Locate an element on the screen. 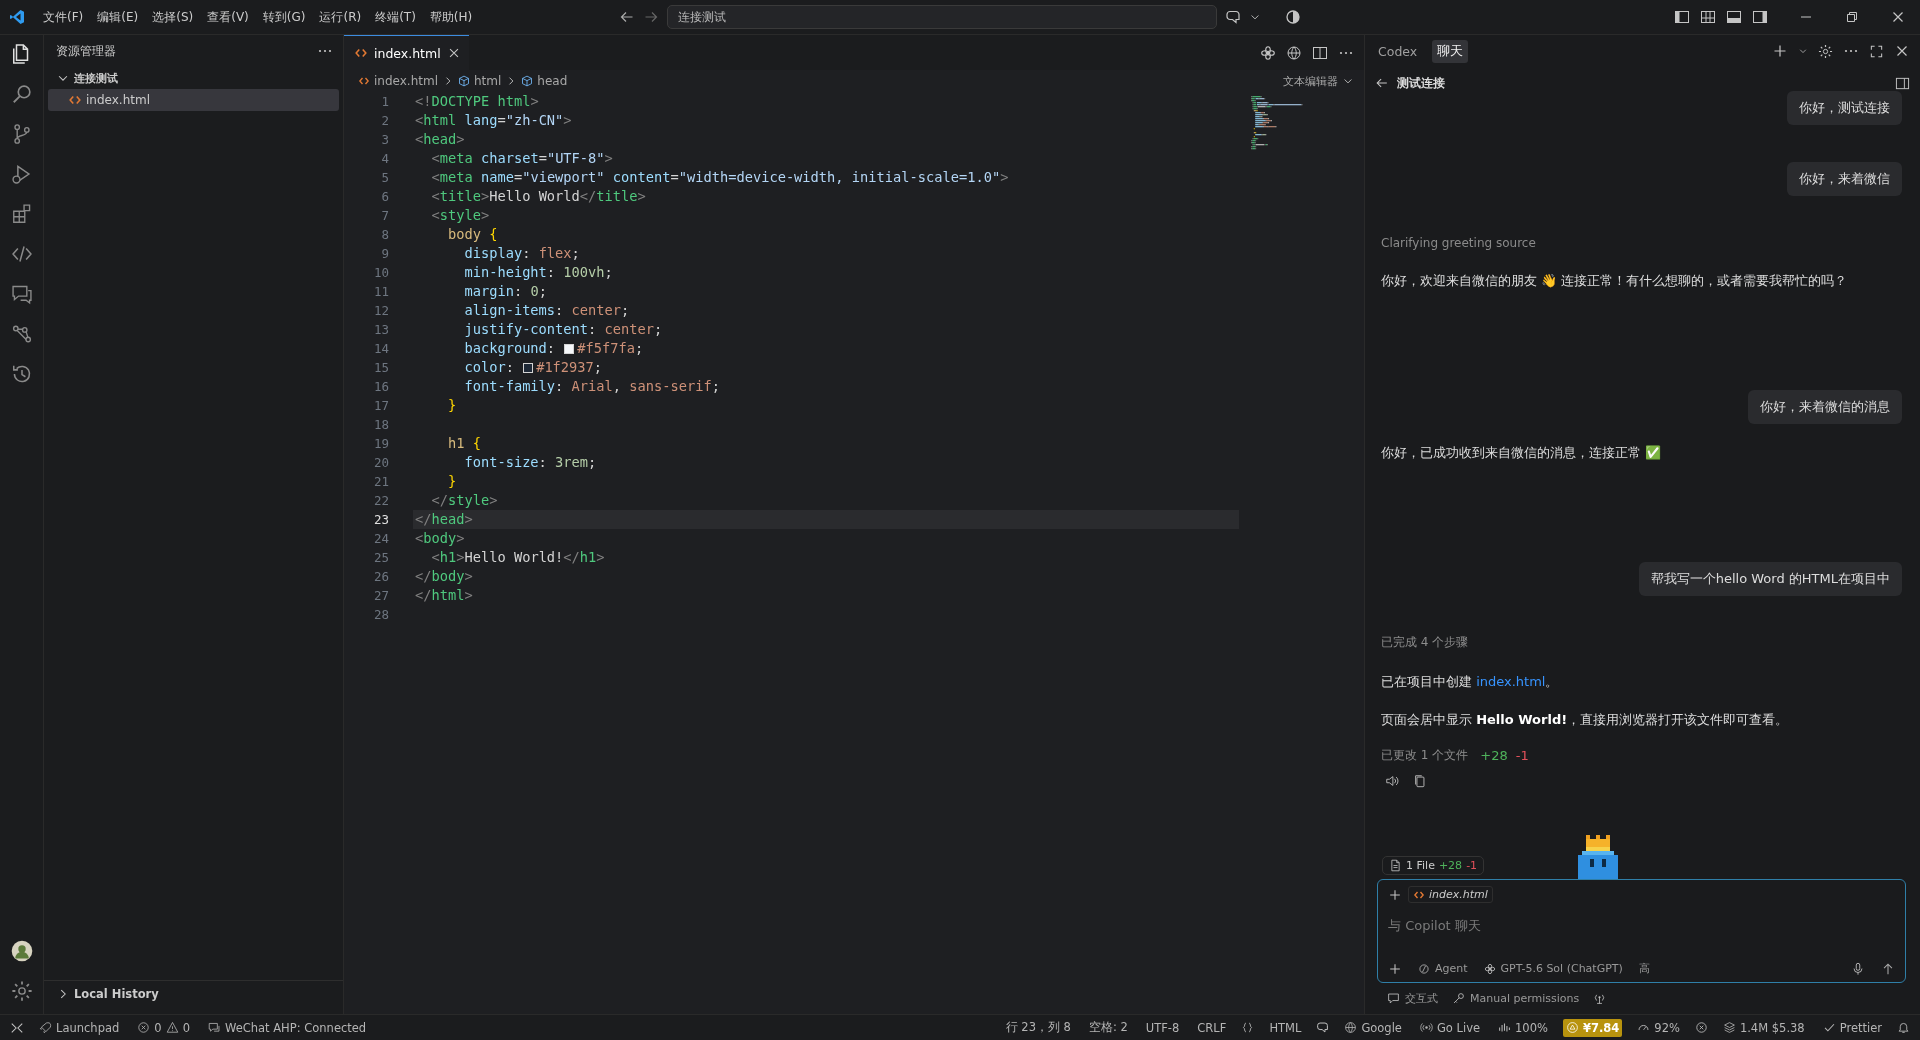 This screenshot has width=1920, height=1040. menu-item: 选择(S) is located at coordinates (173, 17).